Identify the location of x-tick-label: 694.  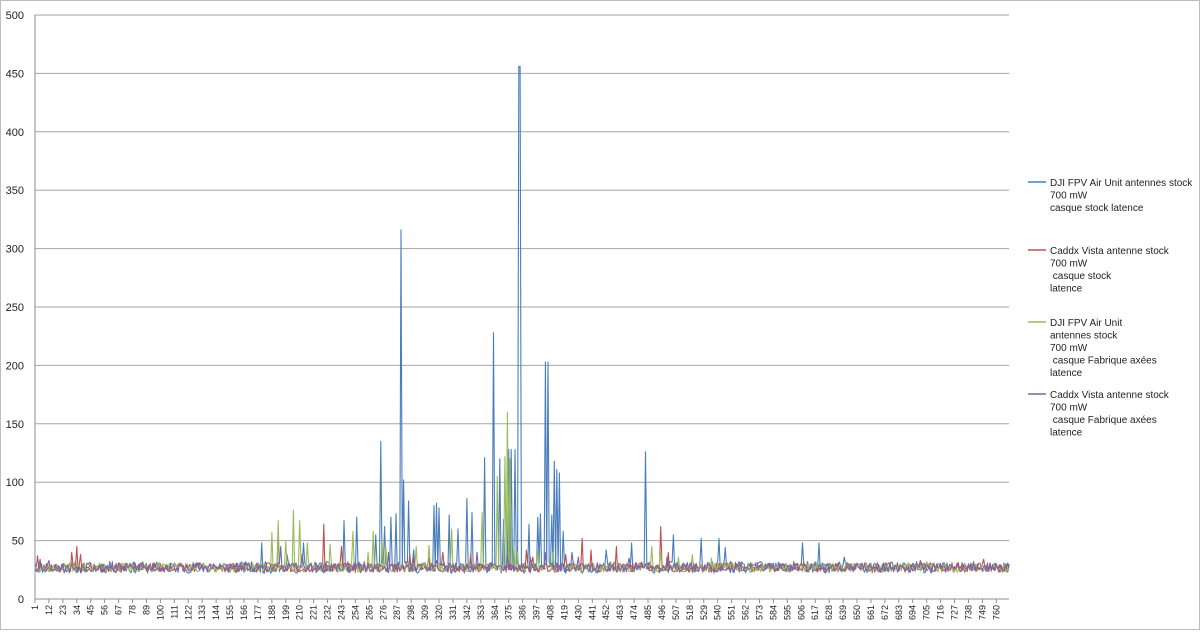
(913, 612).